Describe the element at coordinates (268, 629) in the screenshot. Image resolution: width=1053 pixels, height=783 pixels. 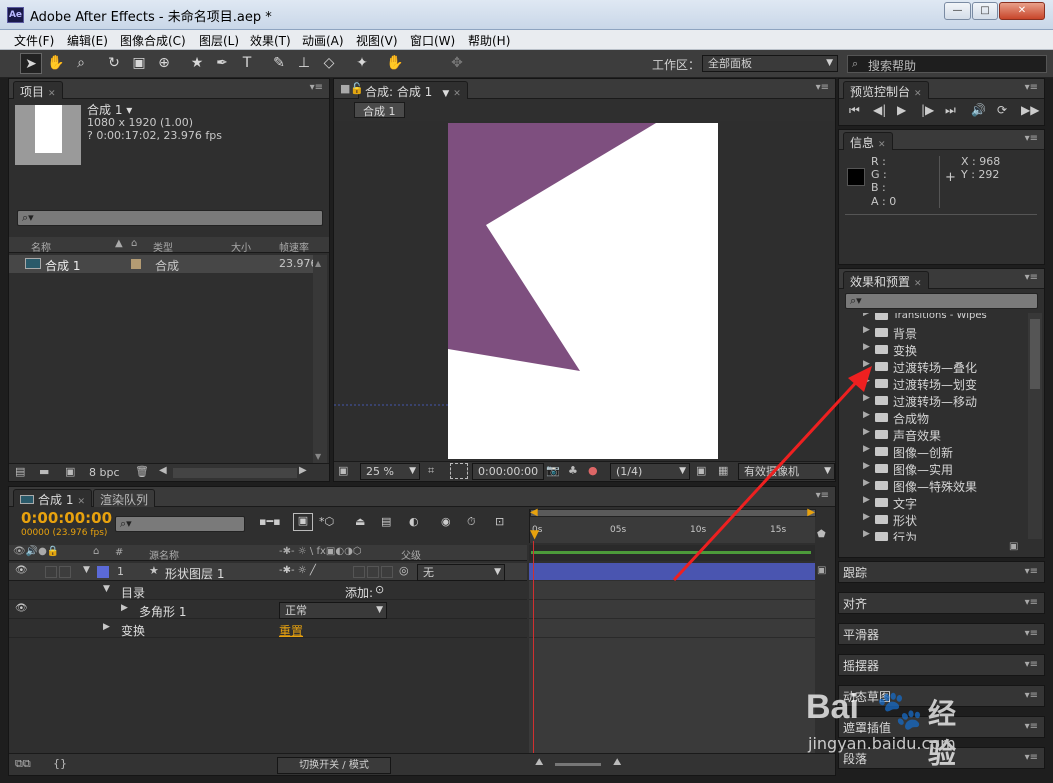
I see `transform-row: ▶ 变换 重置` at that location.